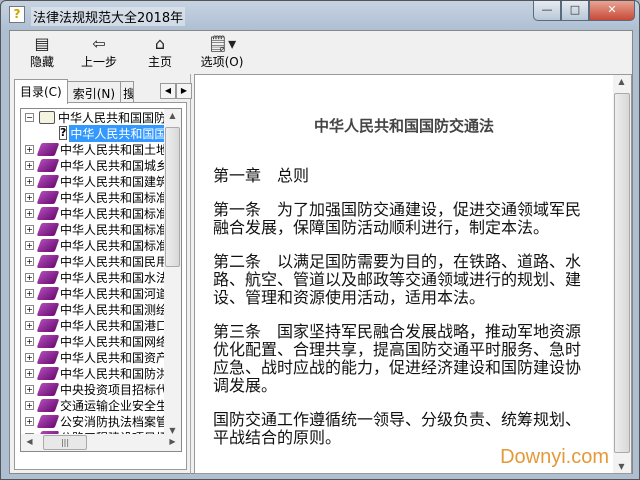 The width and height of the screenshot is (640, 480). What do you see at coordinates (42, 43) in the screenshot?
I see `hide-pane-icon: ▤` at bounding box center [42, 43].